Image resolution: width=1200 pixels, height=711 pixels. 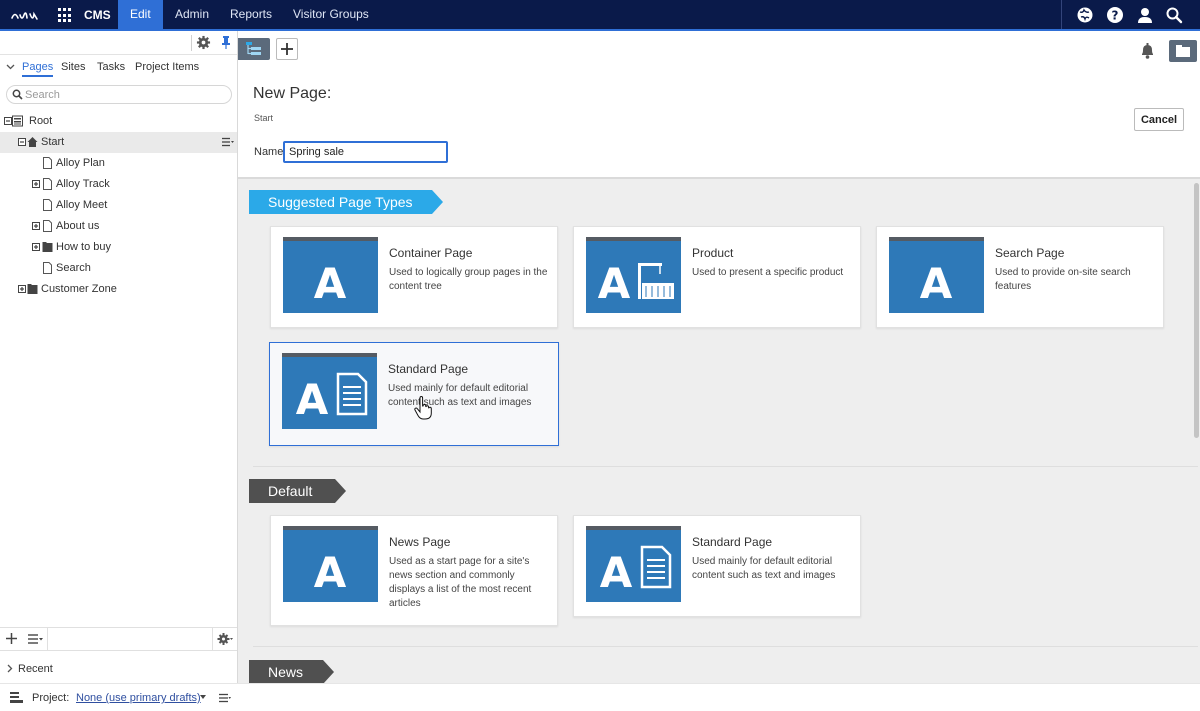 What do you see at coordinates (192, 14) in the screenshot?
I see `nav-admin: Admin` at bounding box center [192, 14].